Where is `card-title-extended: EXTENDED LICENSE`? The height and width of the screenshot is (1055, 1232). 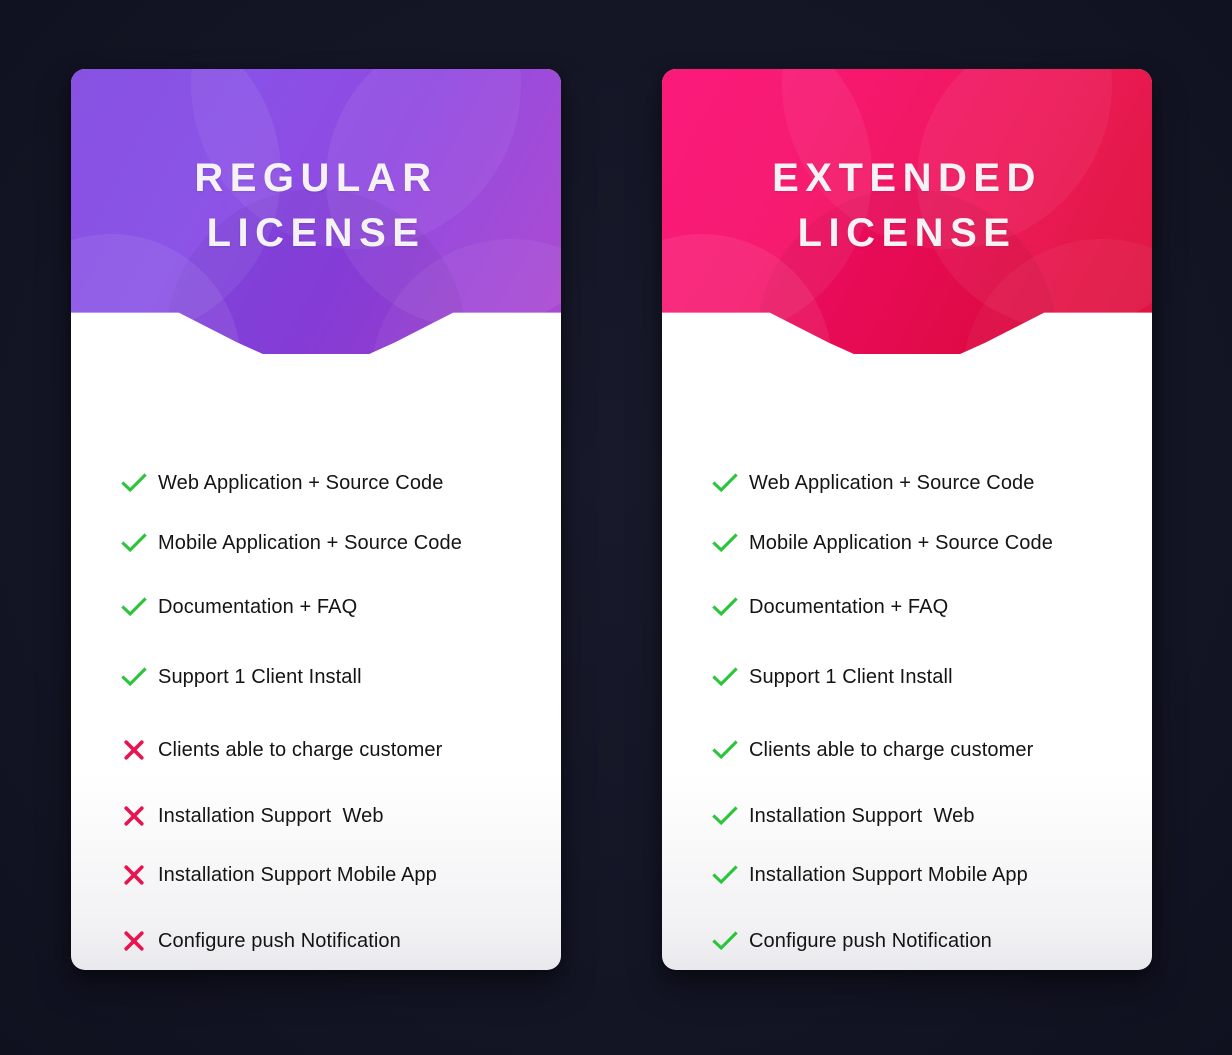 card-title-extended: EXTENDED LICENSE is located at coordinates (907, 206).